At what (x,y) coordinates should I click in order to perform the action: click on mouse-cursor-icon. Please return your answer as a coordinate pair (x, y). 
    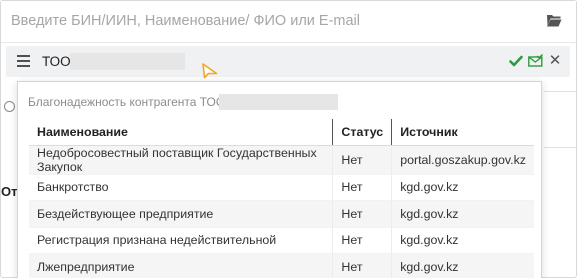
    Looking at the image, I should click on (210, 71).